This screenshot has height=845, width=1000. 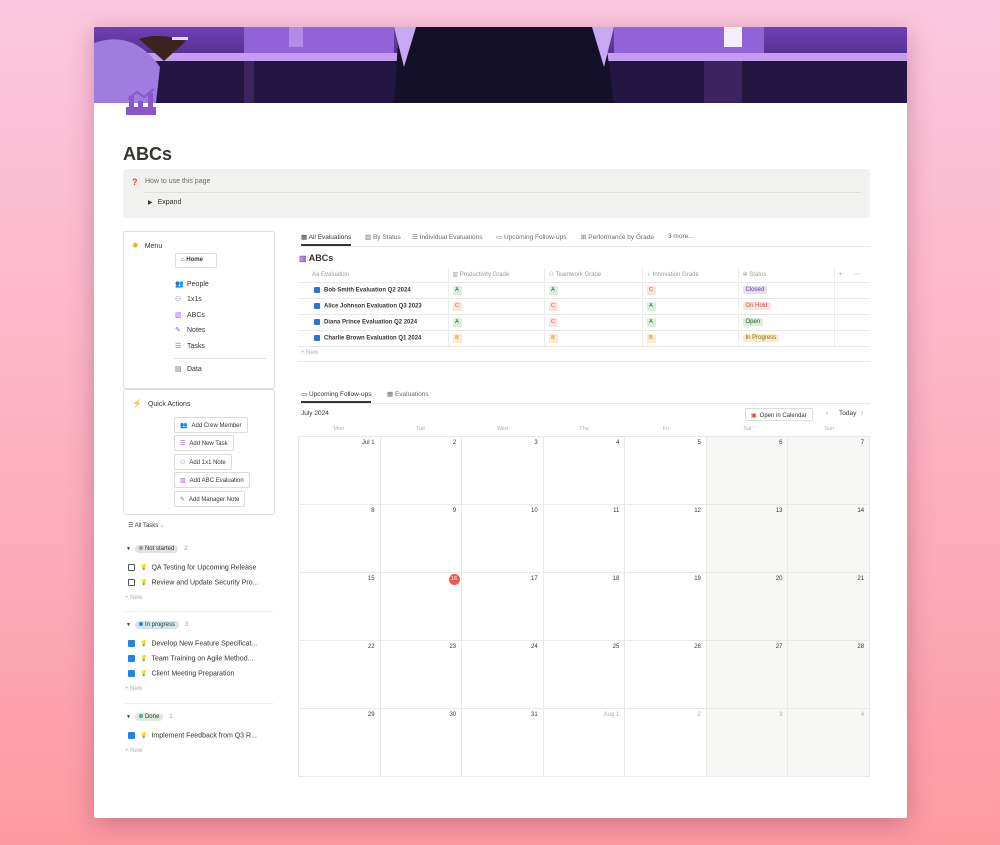 I want to click on new-evaluation-button: + New, so click(x=309, y=353).